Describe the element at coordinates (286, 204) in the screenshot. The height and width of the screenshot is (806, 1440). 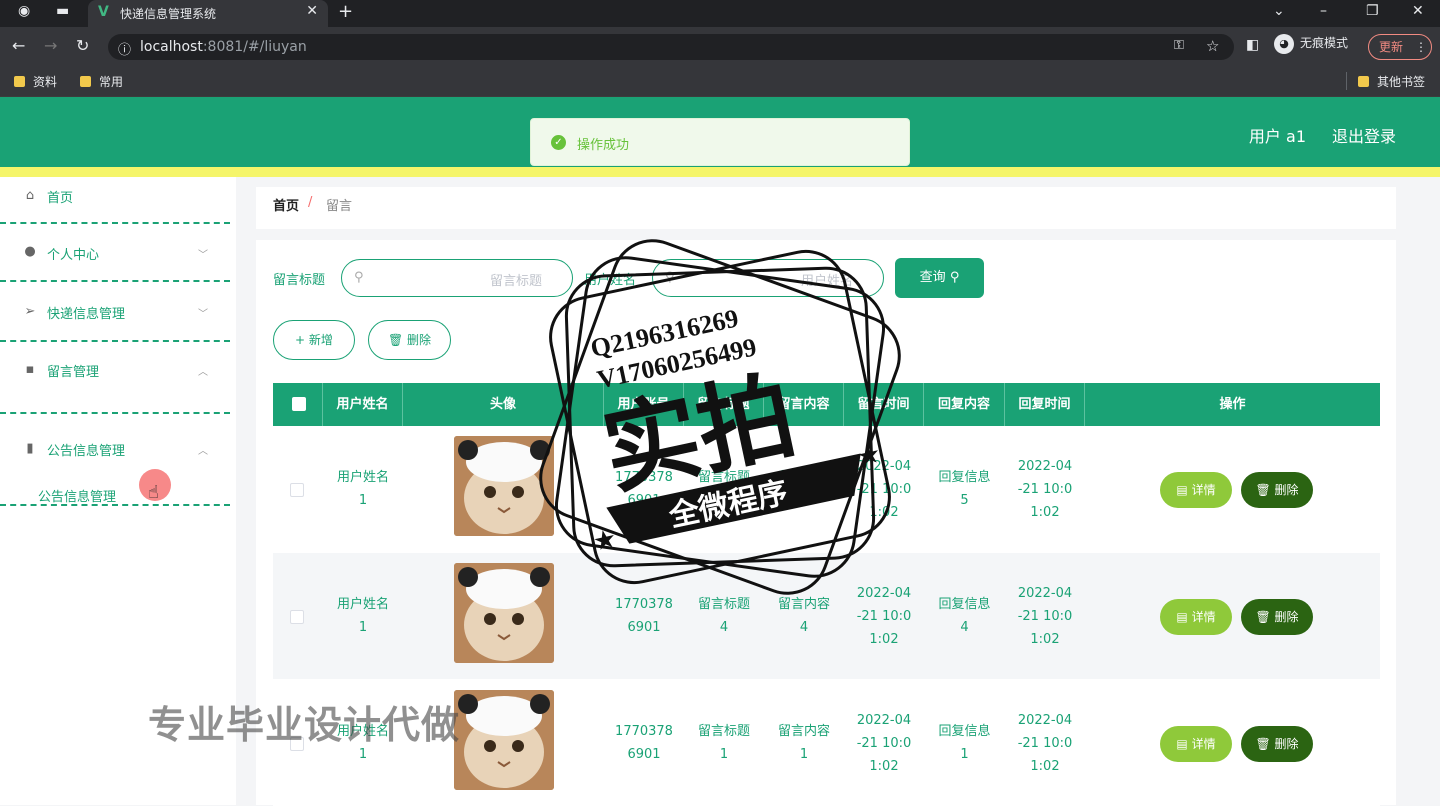
I see `breadcrumb-home: 首页` at that location.